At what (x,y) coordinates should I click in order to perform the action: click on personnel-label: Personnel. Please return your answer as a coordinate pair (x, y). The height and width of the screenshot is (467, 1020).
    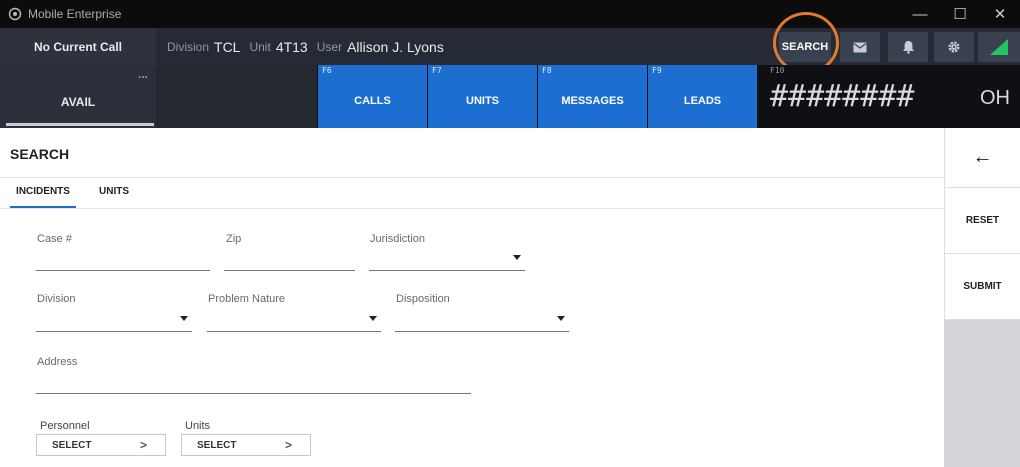
    Looking at the image, I should click on (65, 426).